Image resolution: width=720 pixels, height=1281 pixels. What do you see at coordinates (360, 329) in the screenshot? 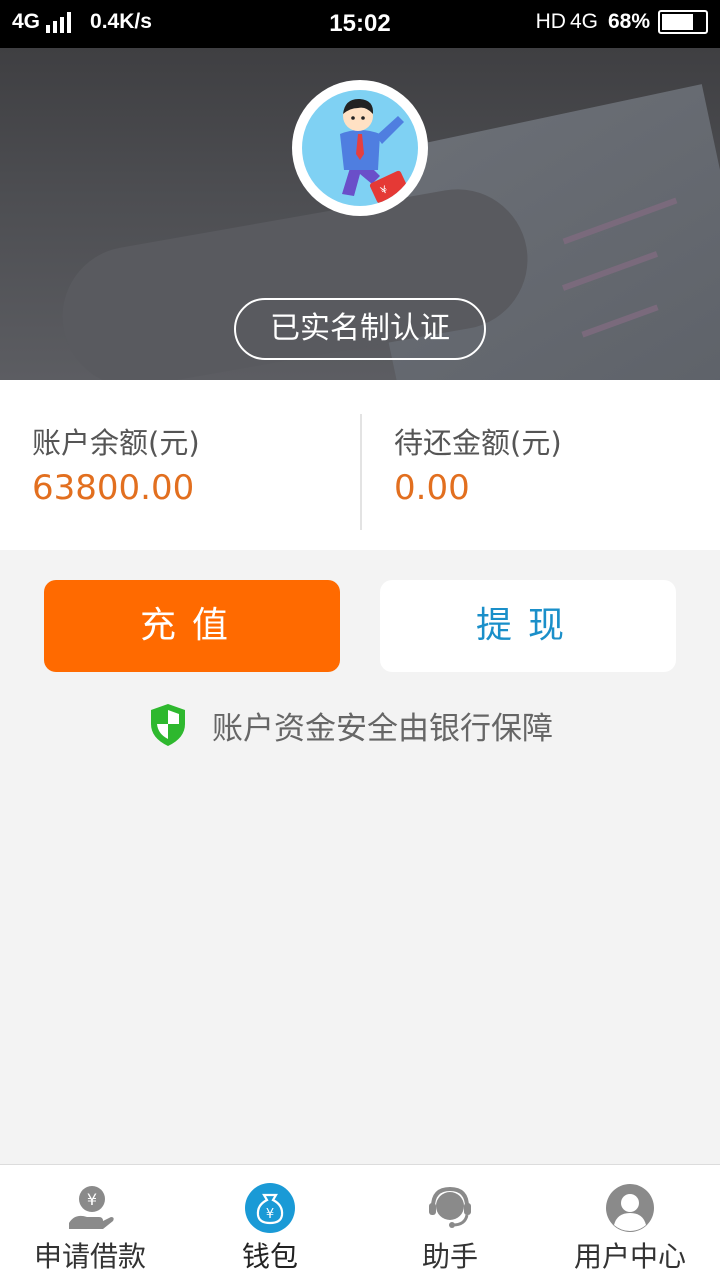
I see `verification-badge: 已实名制认证` at bounding box center [360, 329].